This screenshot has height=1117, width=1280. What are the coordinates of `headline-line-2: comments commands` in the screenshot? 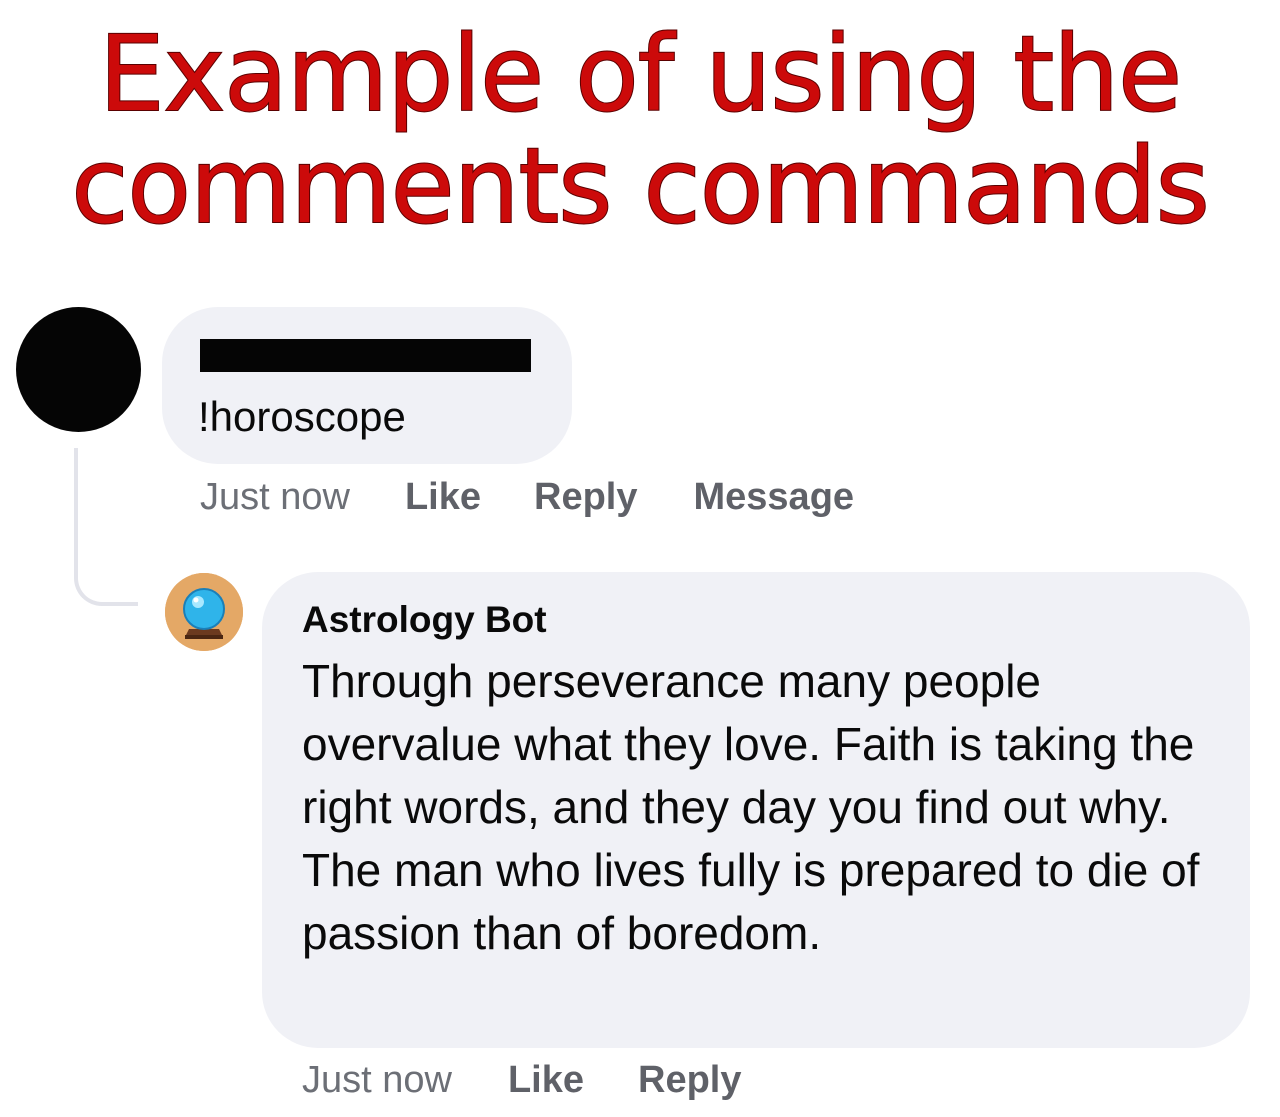 It's located at (640, 186).